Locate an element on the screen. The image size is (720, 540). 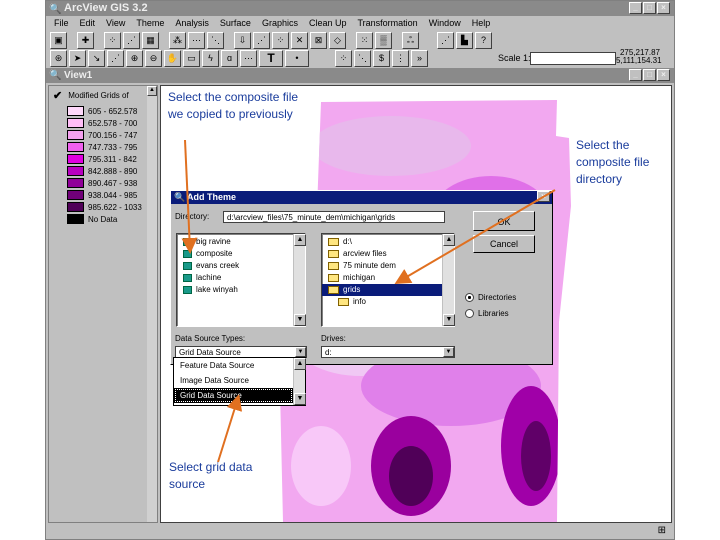
arrow-to-grid-source is located at coordinates (230, 428).